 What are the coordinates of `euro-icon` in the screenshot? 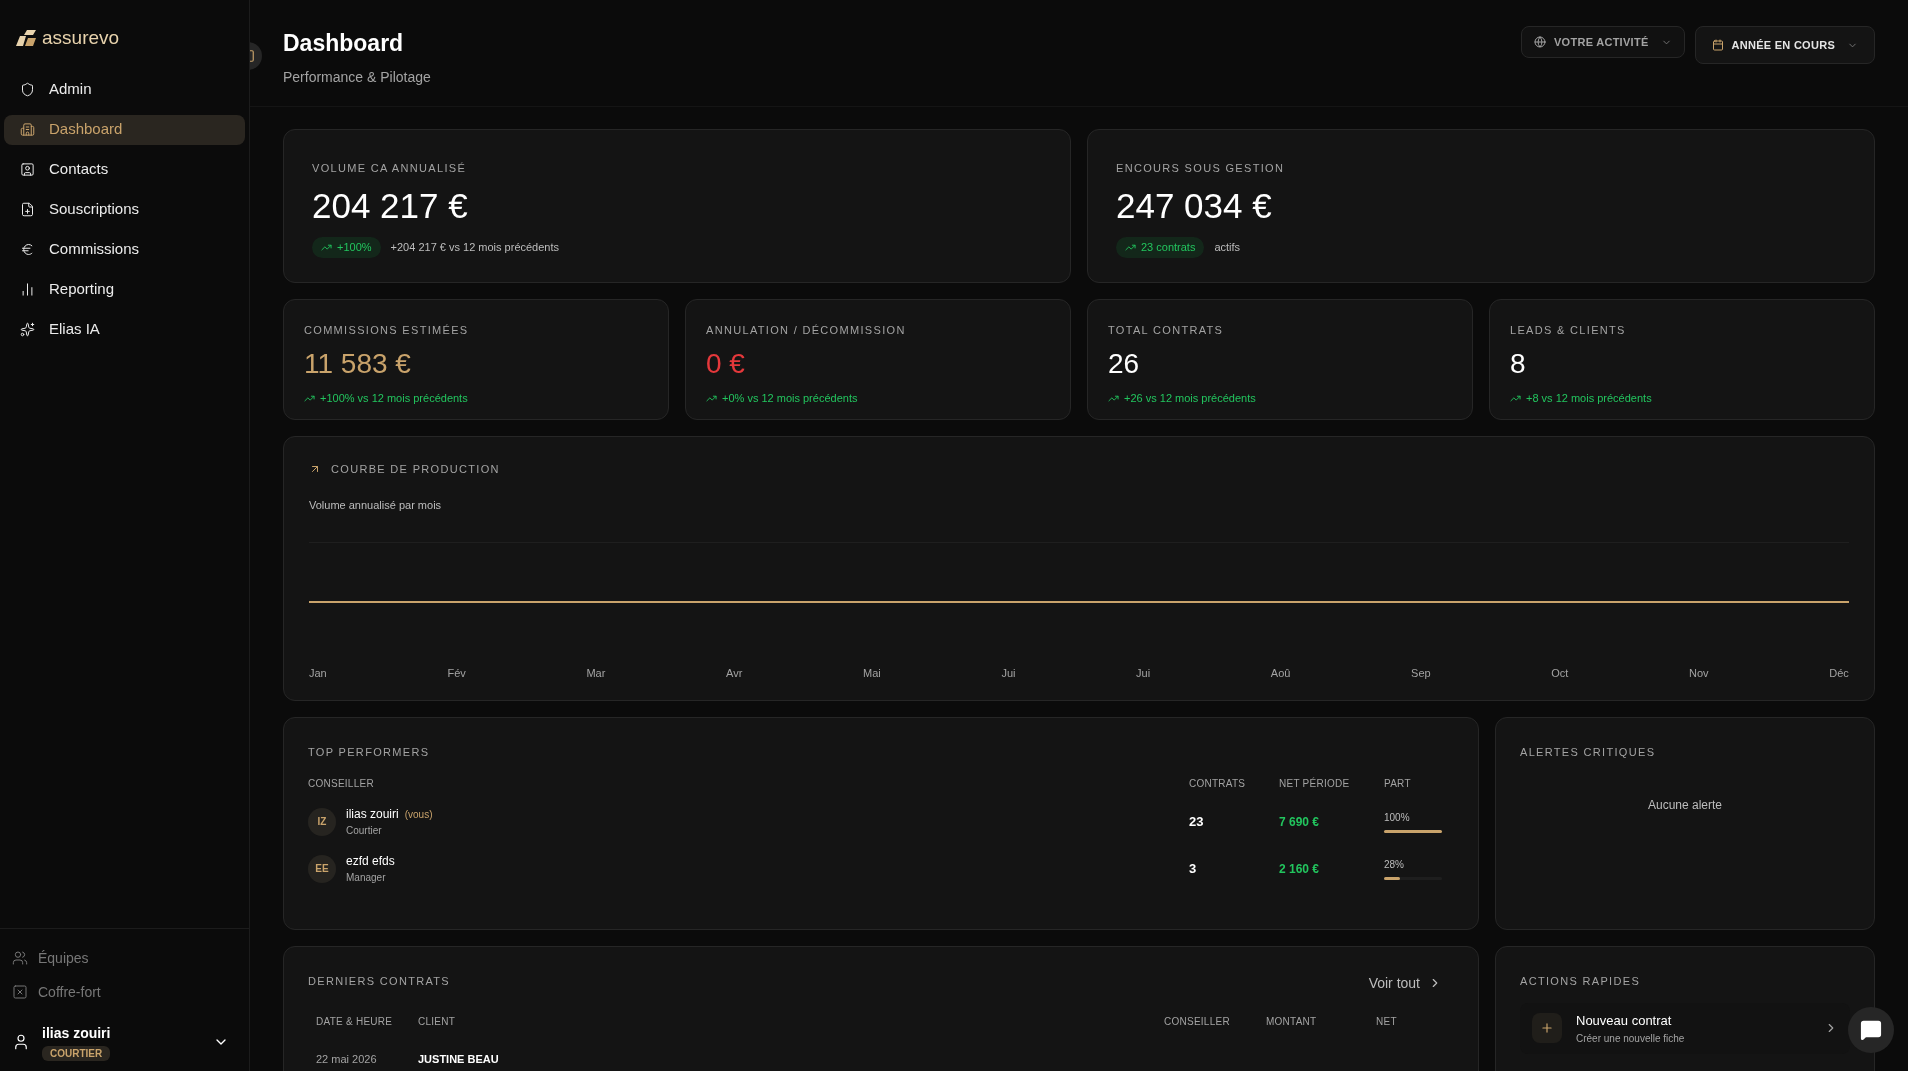 It's located at (27, 249).